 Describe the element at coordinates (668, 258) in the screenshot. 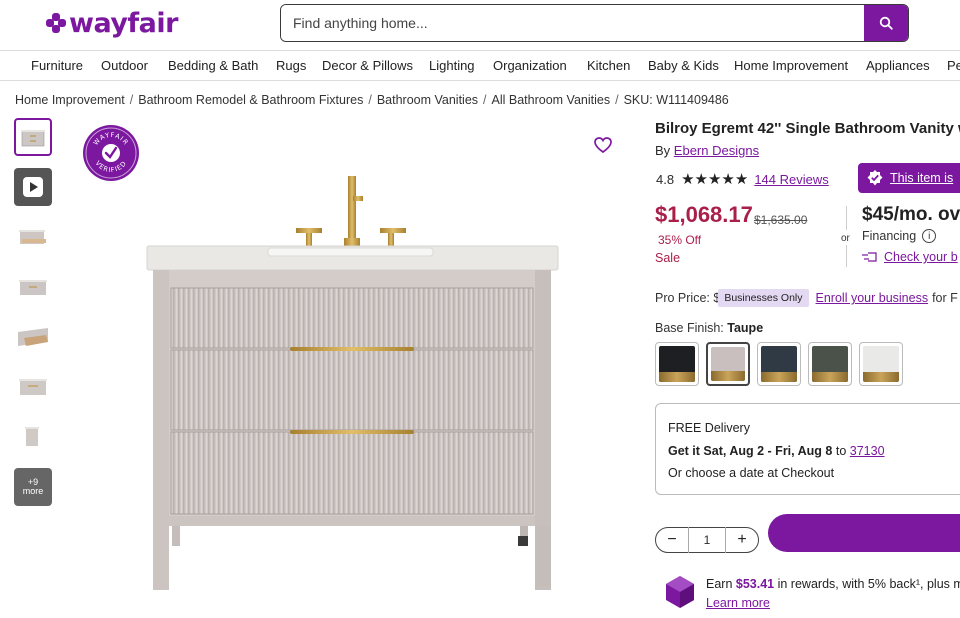

I see `sale-label: Sale` at that location.